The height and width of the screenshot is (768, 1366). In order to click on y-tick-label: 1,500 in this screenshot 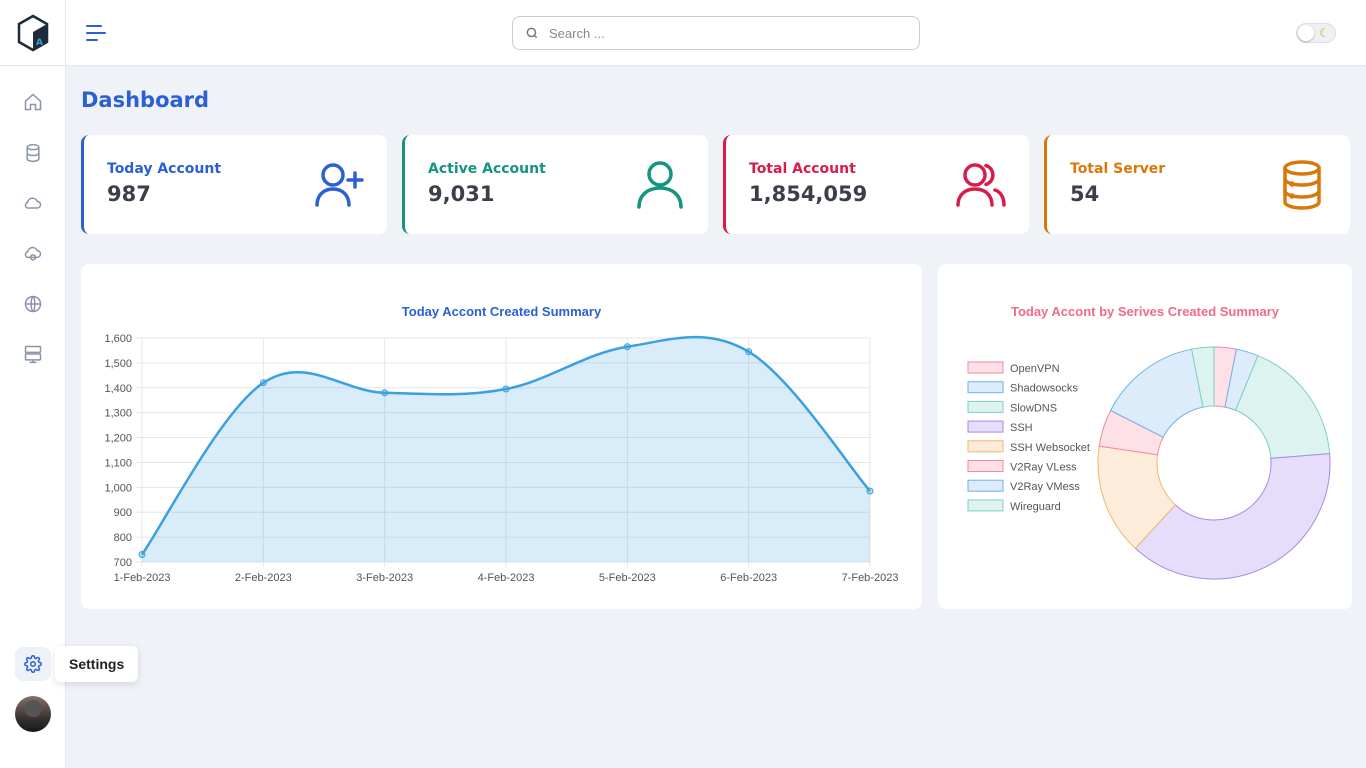, I will do `click(118, 364)`.